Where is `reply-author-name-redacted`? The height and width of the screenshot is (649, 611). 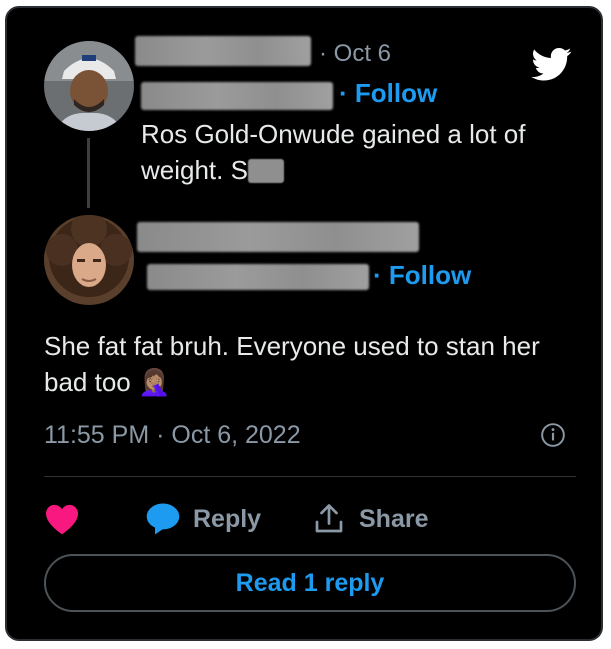 reply-author-name-redacted is located at coordinates (278, 237).